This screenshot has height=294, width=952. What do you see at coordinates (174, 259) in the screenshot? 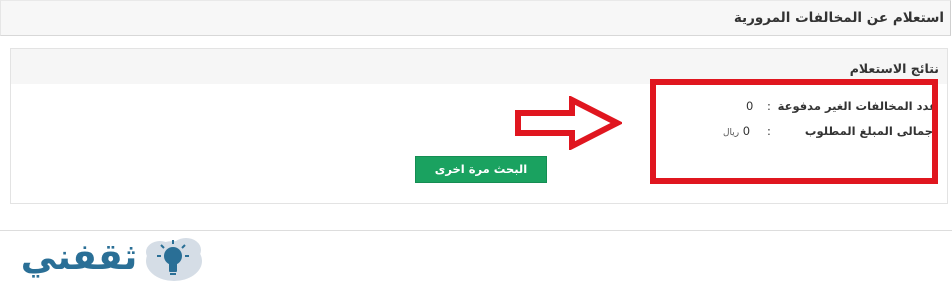
I see `lightbulb-icon` at bounding box center [174, 259].